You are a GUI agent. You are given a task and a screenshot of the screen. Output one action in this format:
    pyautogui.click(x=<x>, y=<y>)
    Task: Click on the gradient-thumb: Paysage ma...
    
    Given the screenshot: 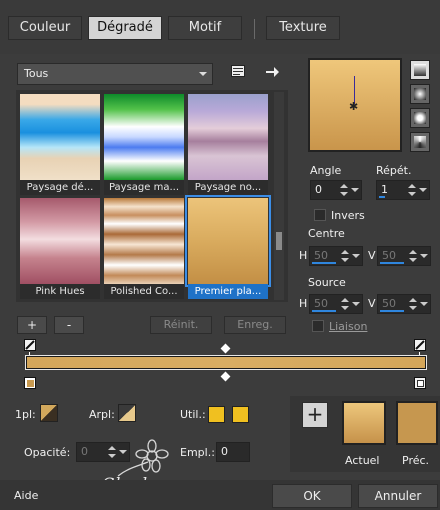 What is the action you would take?
    pyautogui.click(x=144, y=144)
    